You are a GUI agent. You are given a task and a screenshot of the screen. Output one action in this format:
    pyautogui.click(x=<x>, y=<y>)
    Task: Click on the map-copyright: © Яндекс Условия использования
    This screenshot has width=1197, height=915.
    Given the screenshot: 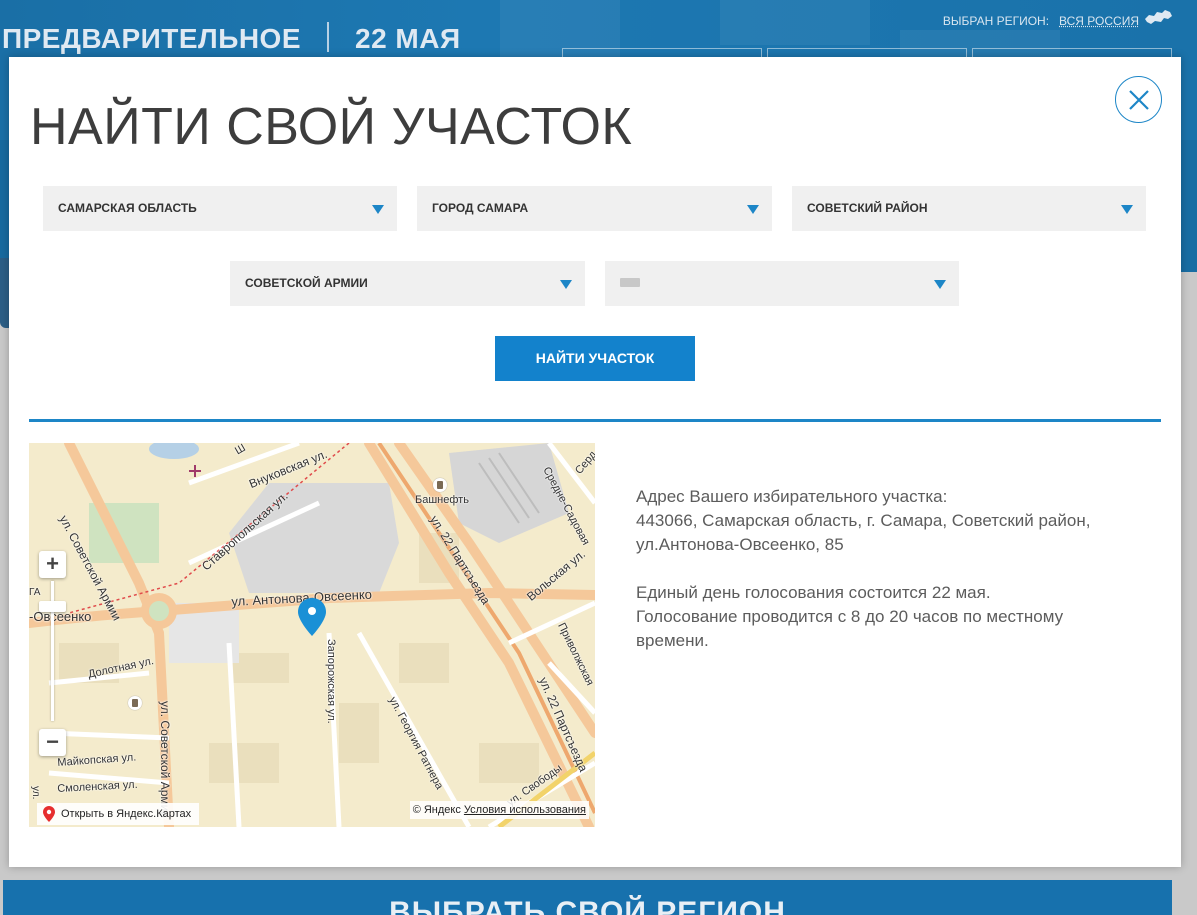 What is the action you would take?
    pyautogui.click(x=499, y=810)
    